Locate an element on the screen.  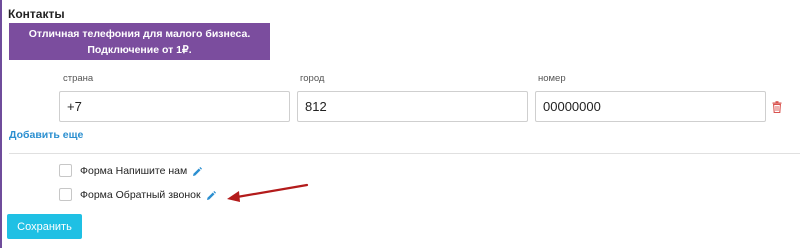
trash-icon is located at coordinates (777, 107).